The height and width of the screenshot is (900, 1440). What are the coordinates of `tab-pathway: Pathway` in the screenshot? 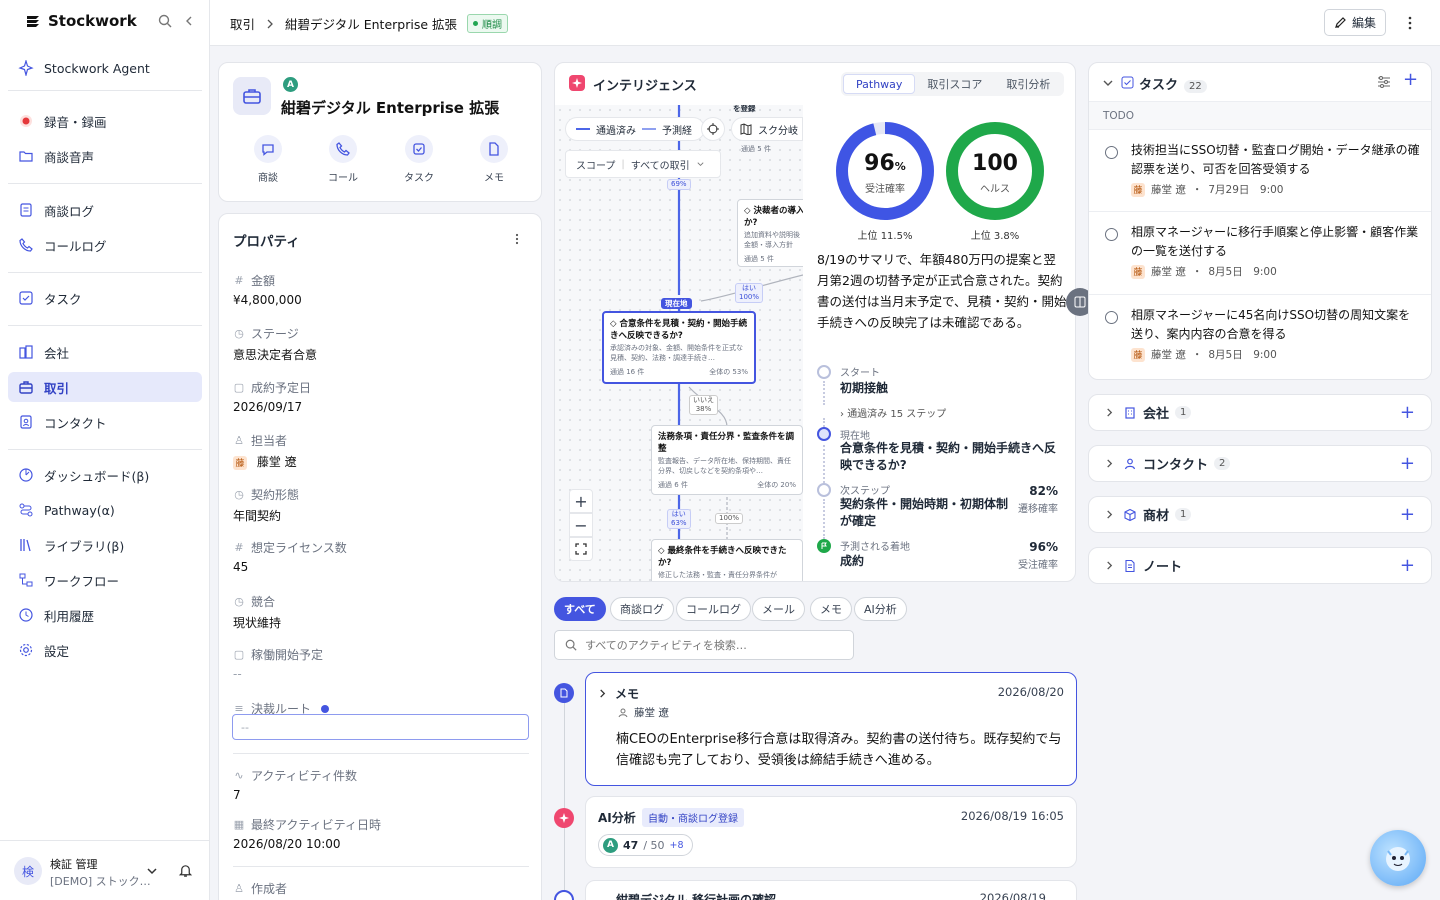 It's located at (879, 84).